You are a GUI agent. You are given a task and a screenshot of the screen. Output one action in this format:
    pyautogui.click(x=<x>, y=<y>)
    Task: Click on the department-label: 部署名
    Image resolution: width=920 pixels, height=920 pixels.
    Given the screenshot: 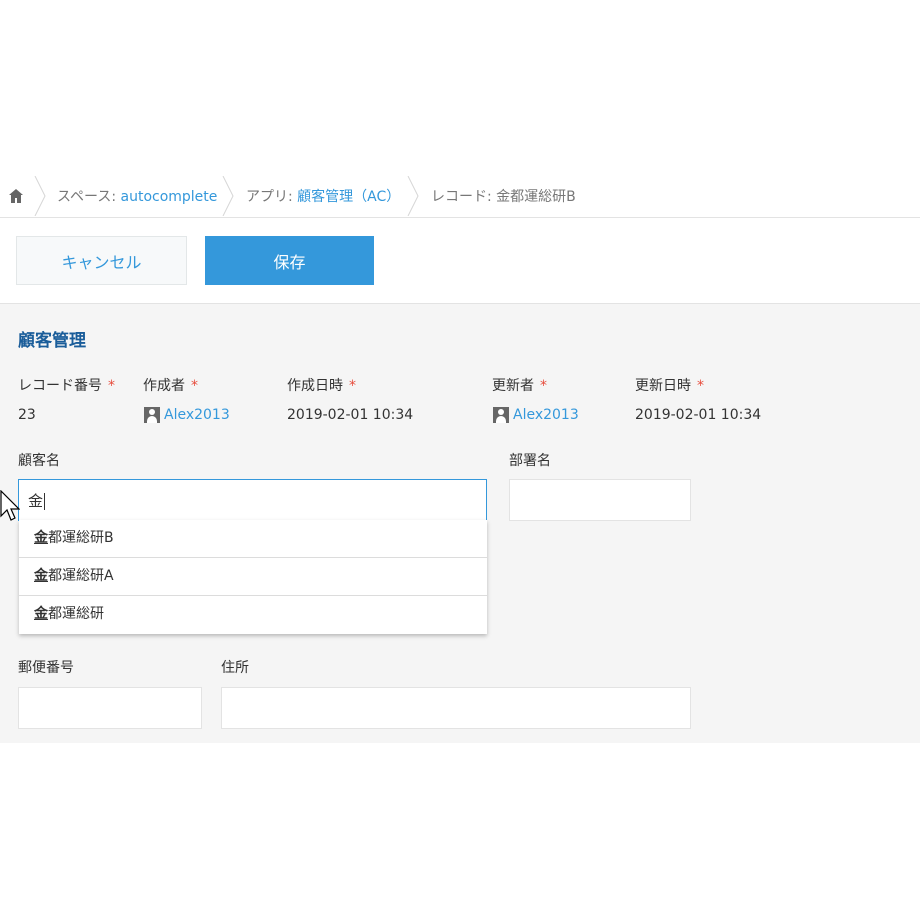 What is the action you would take?
    pyautogui.click(x=530, y=461)
    